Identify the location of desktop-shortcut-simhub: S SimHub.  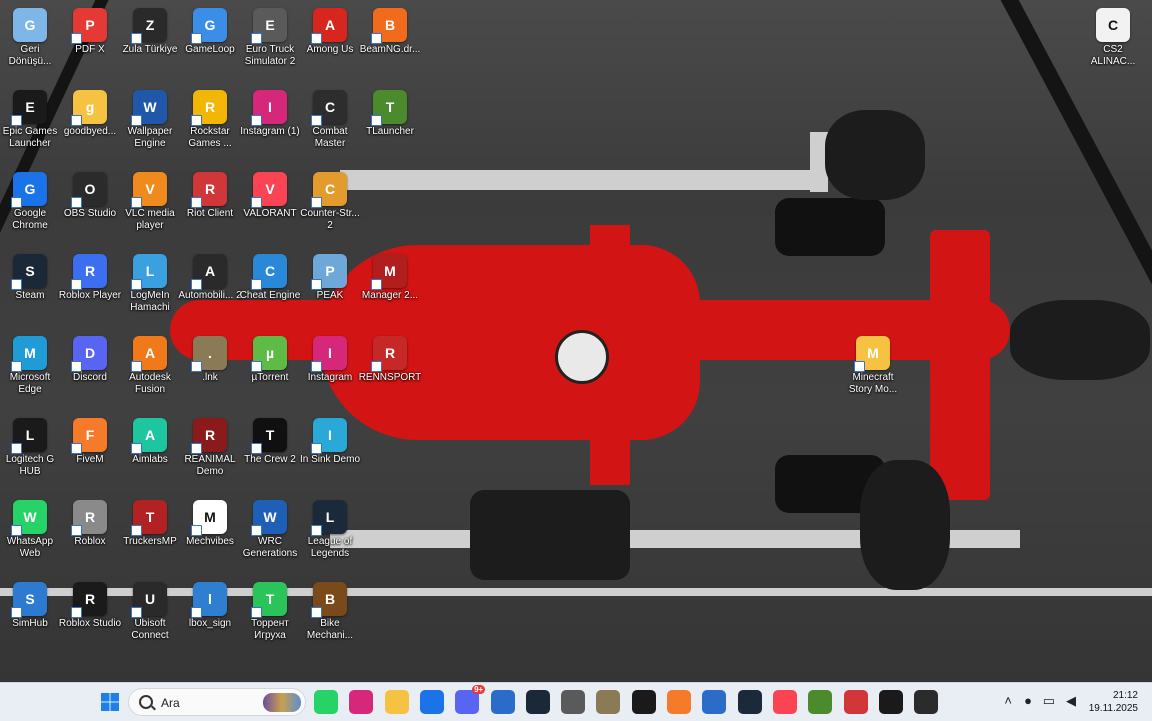
(31, 618).